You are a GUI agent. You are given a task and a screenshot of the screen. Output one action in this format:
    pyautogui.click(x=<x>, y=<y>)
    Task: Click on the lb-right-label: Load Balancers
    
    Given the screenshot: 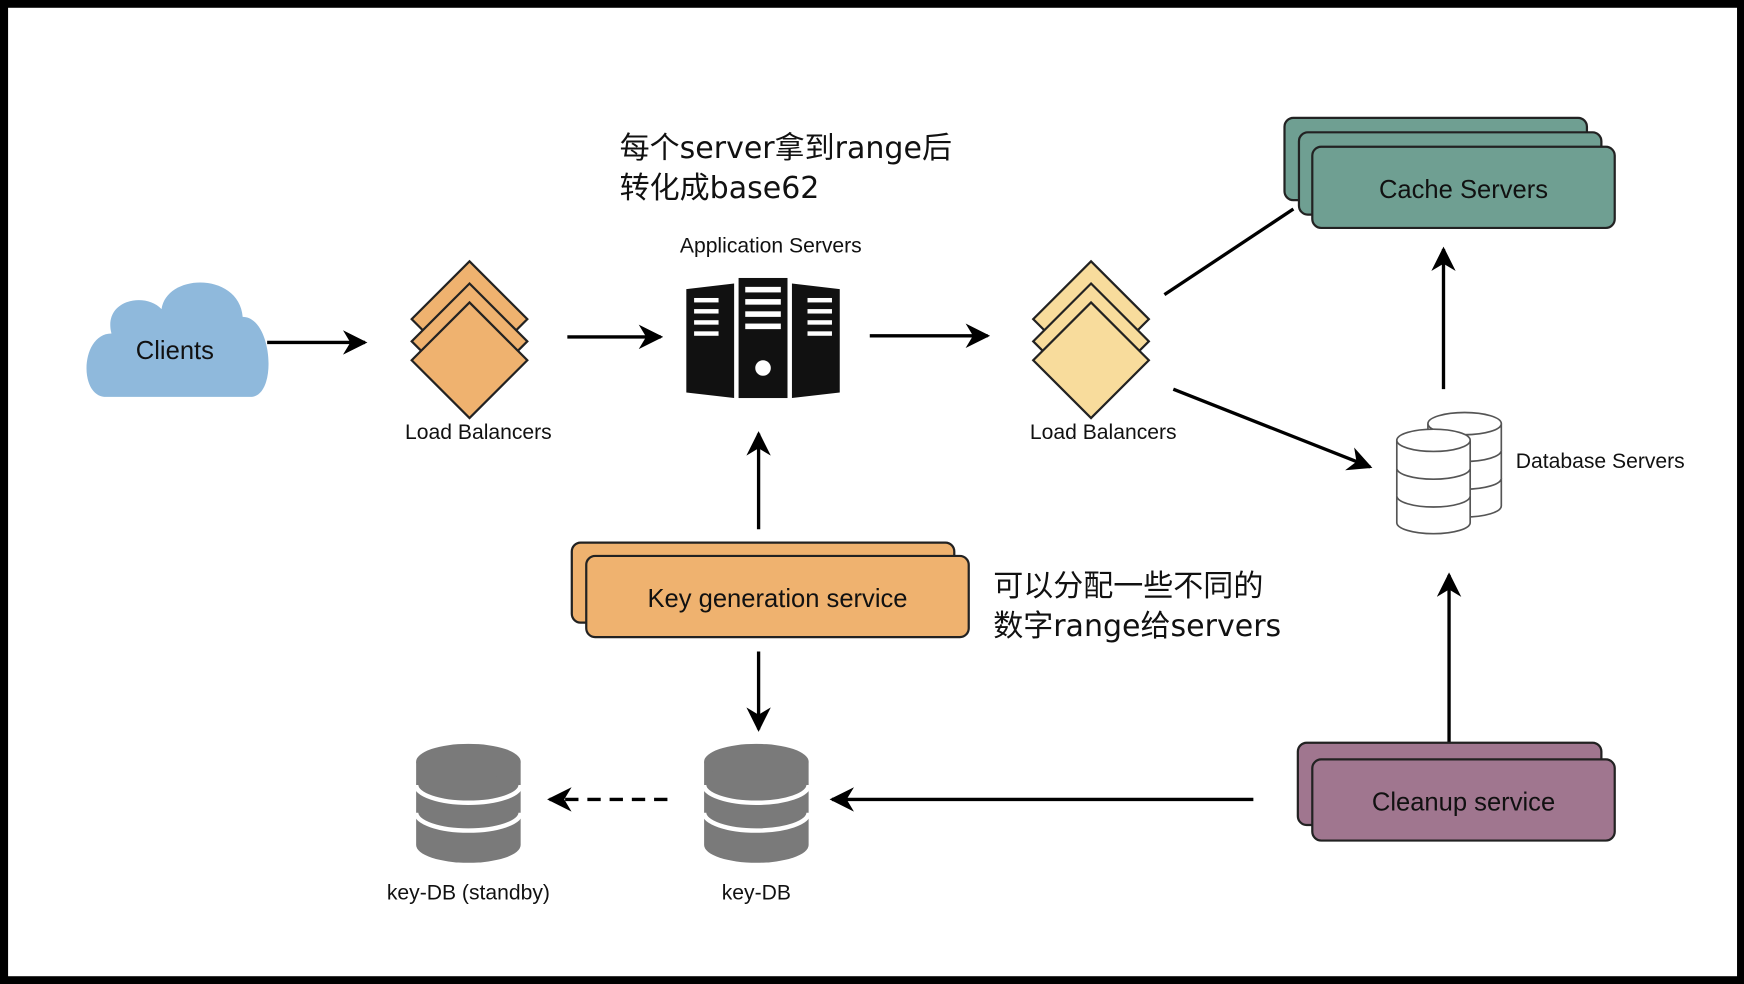 What is the action you would take?
    pyautogui.click(x=1103, y=432)
    